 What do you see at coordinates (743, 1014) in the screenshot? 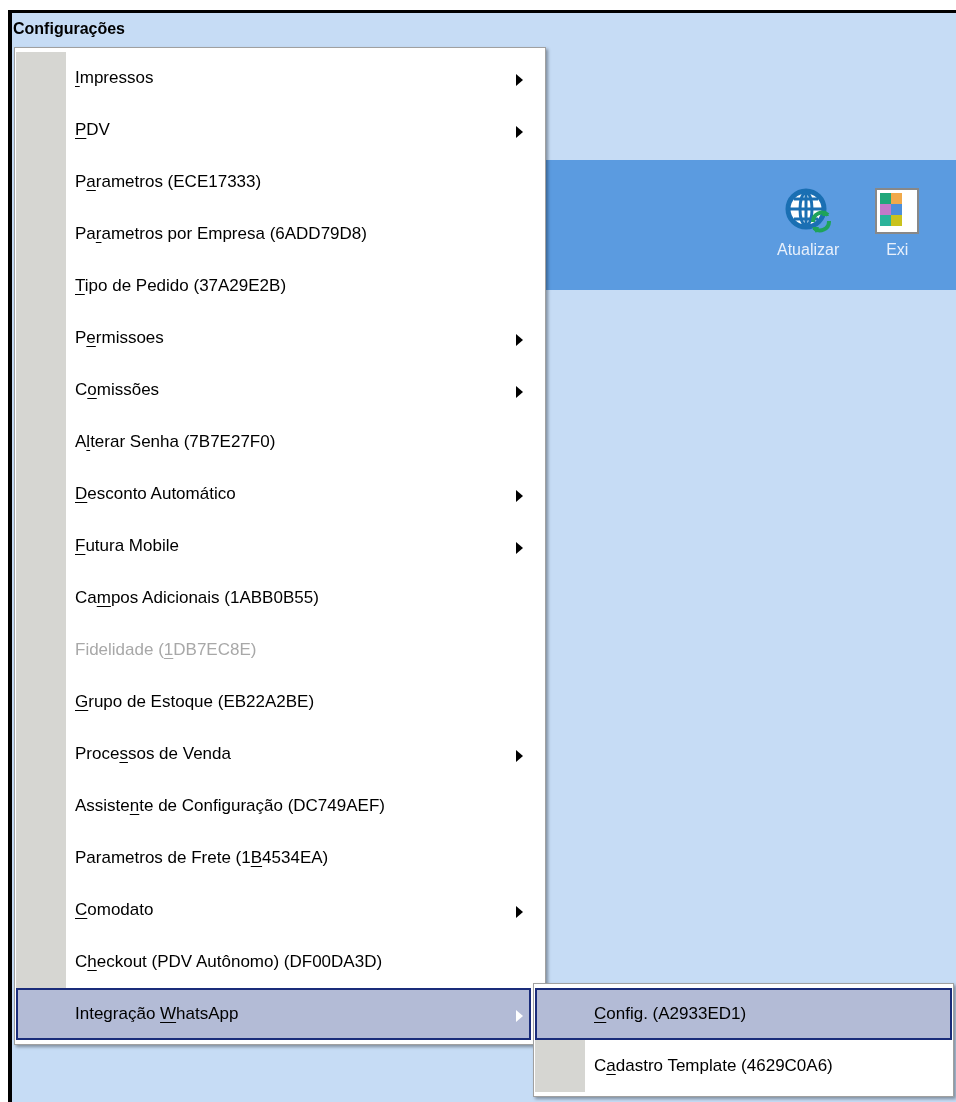
I see `menu-item: Config. (A2933ED1)` at bounding box center [743, 1014].